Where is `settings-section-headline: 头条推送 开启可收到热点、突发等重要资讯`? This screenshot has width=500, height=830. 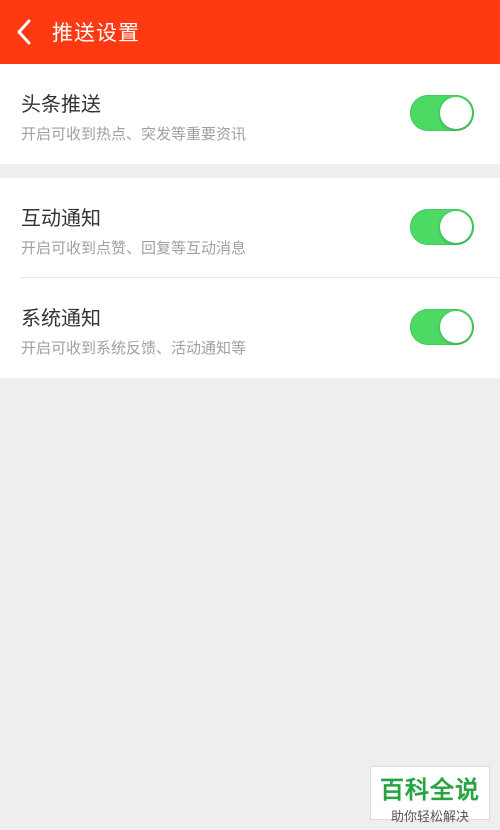 settings-section-headline: 头条推送 开启可收到热点、突发等重要资讯 is located at coordinates (250, 114).